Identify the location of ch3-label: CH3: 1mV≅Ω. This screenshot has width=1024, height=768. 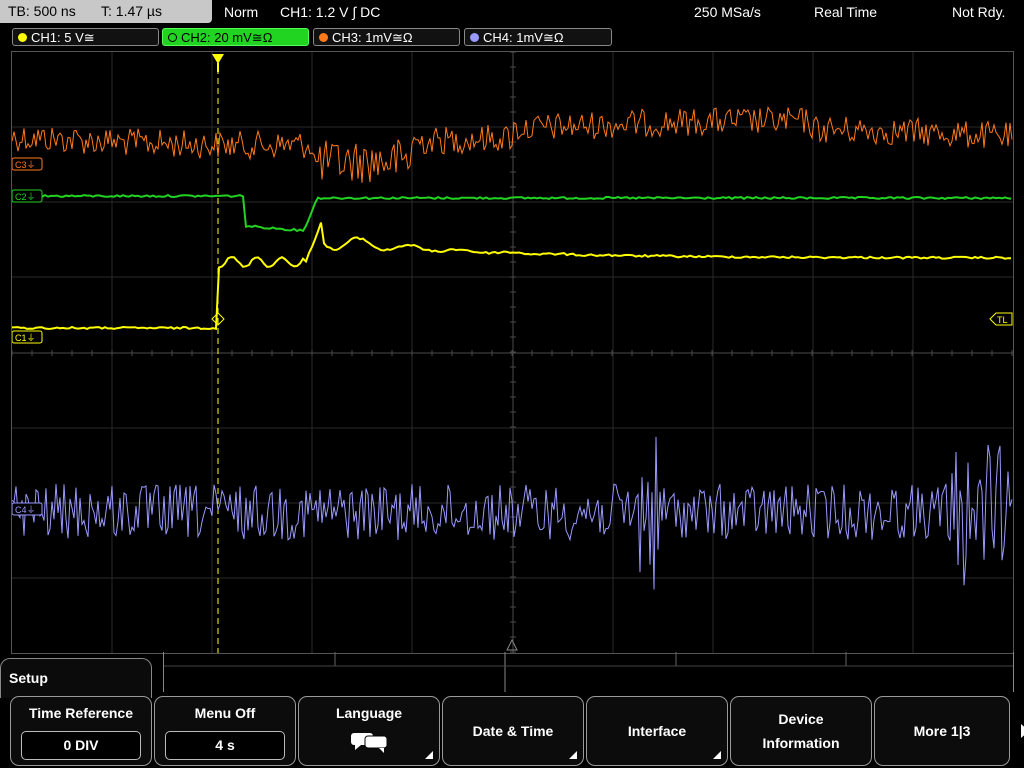
(372, 37).